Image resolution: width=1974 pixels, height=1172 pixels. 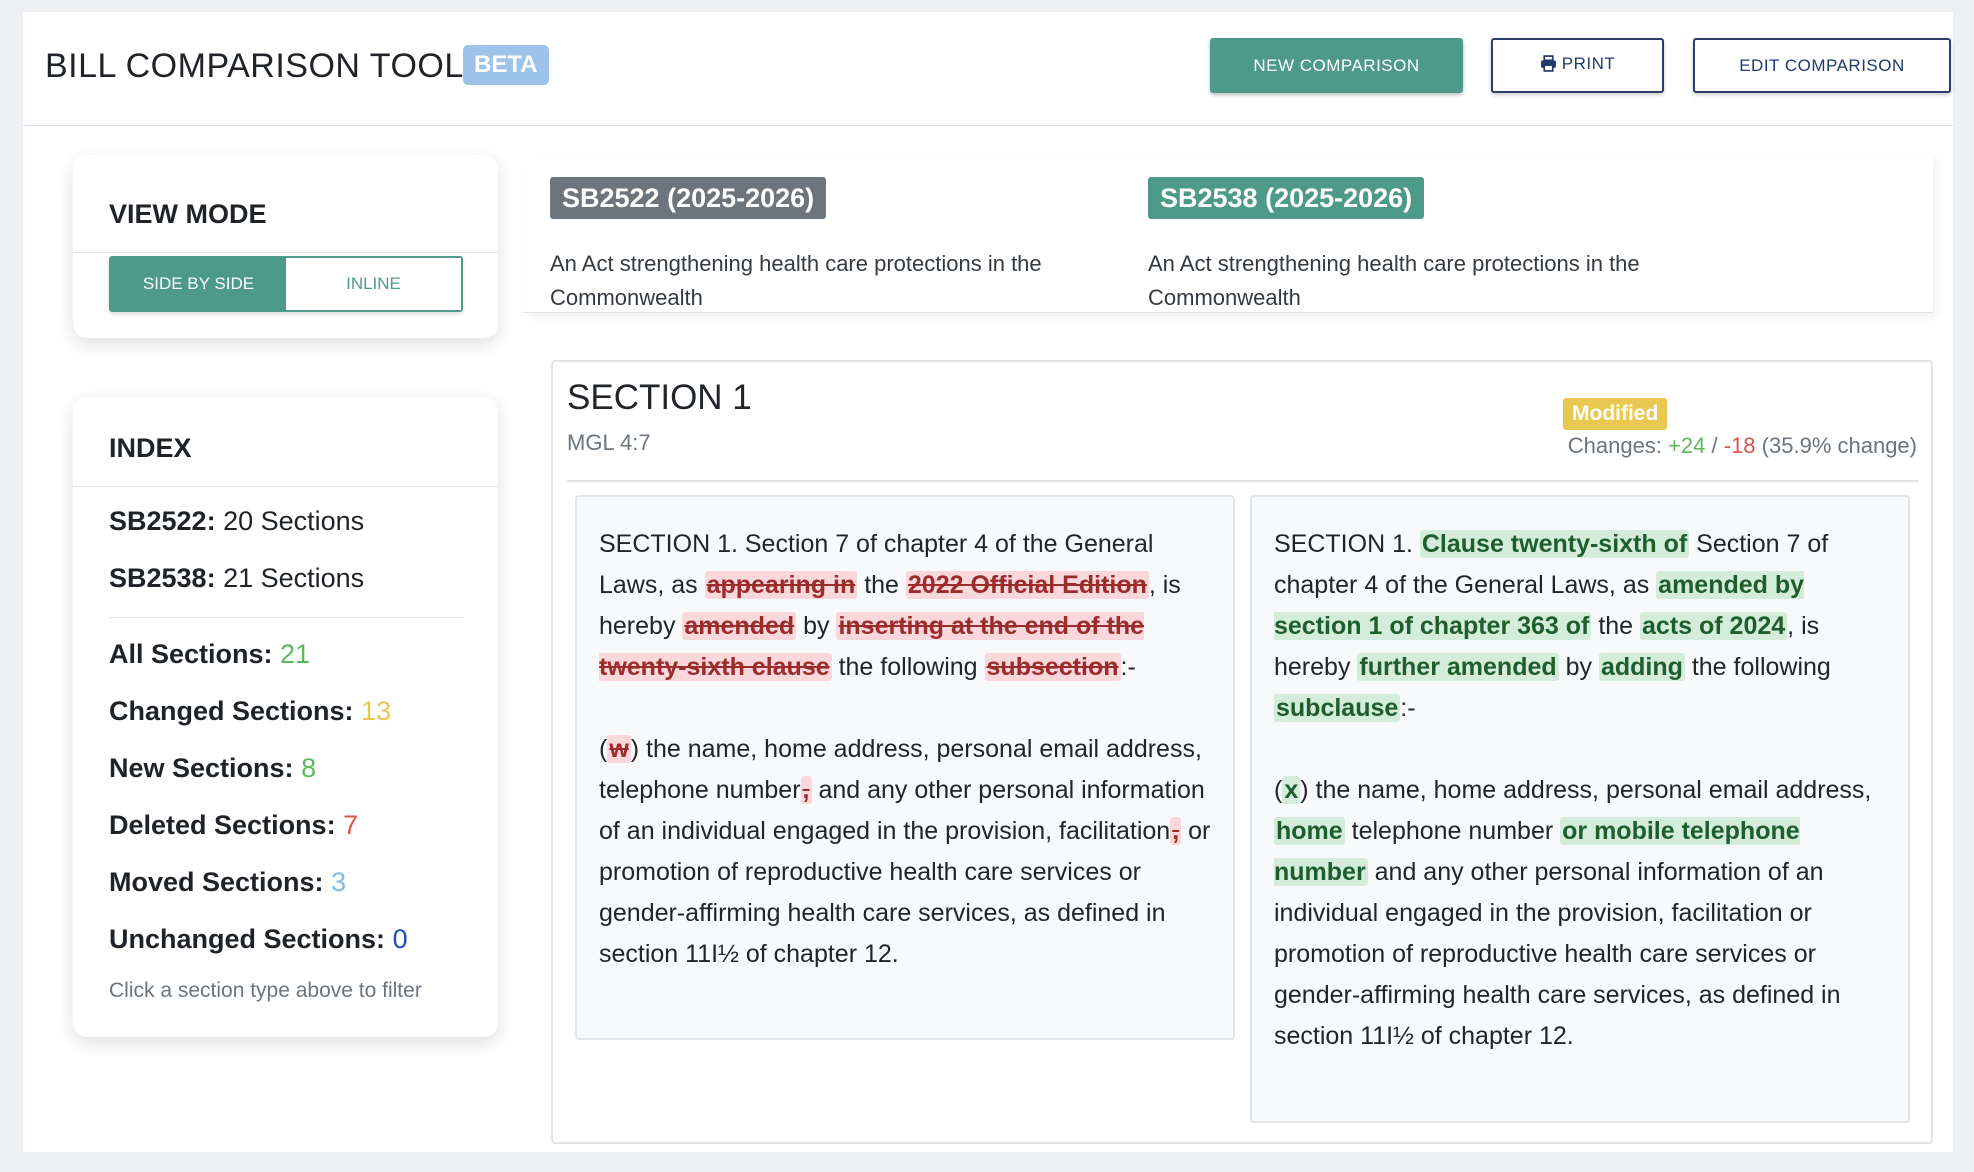 What do you see at coordinates (1027, 585) in the screenshot?
I see `deleted-text: 2022 Official Edition` at bounding box center [1027, 585].